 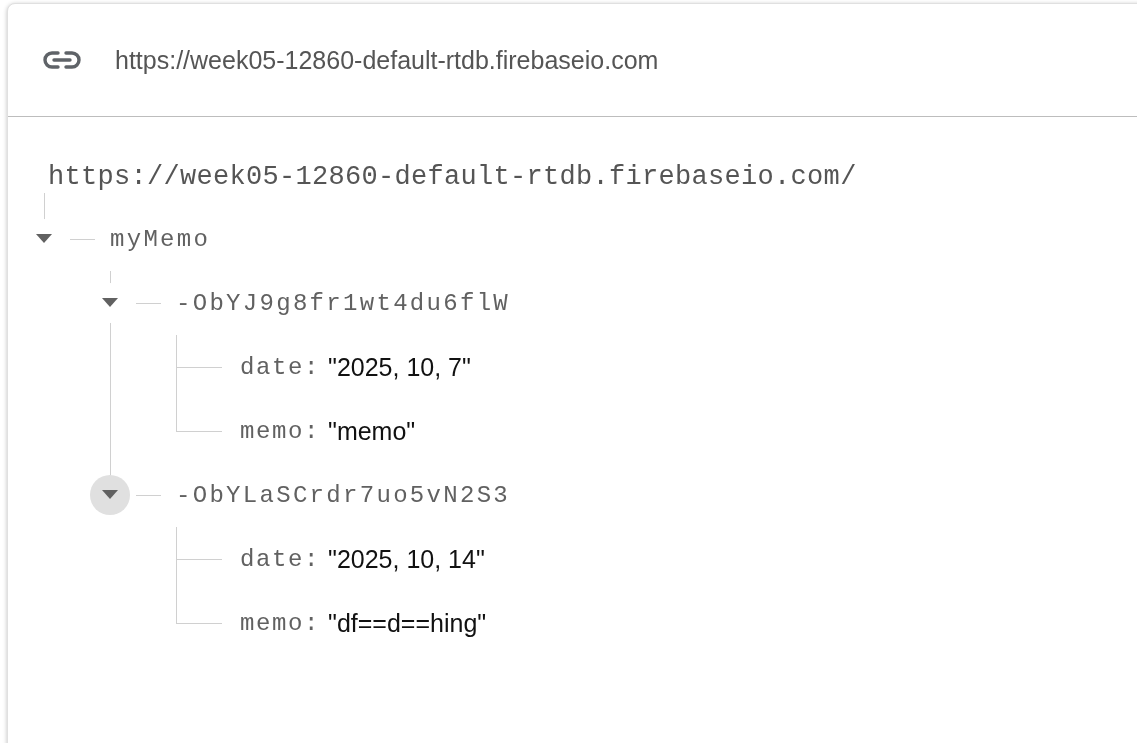 What do you see at coordinates (387, 60) in the screenshot?
I see `database-url: https://week05-12860-default-rtdb.firebaseio.com` at bounding box center [387, 60].